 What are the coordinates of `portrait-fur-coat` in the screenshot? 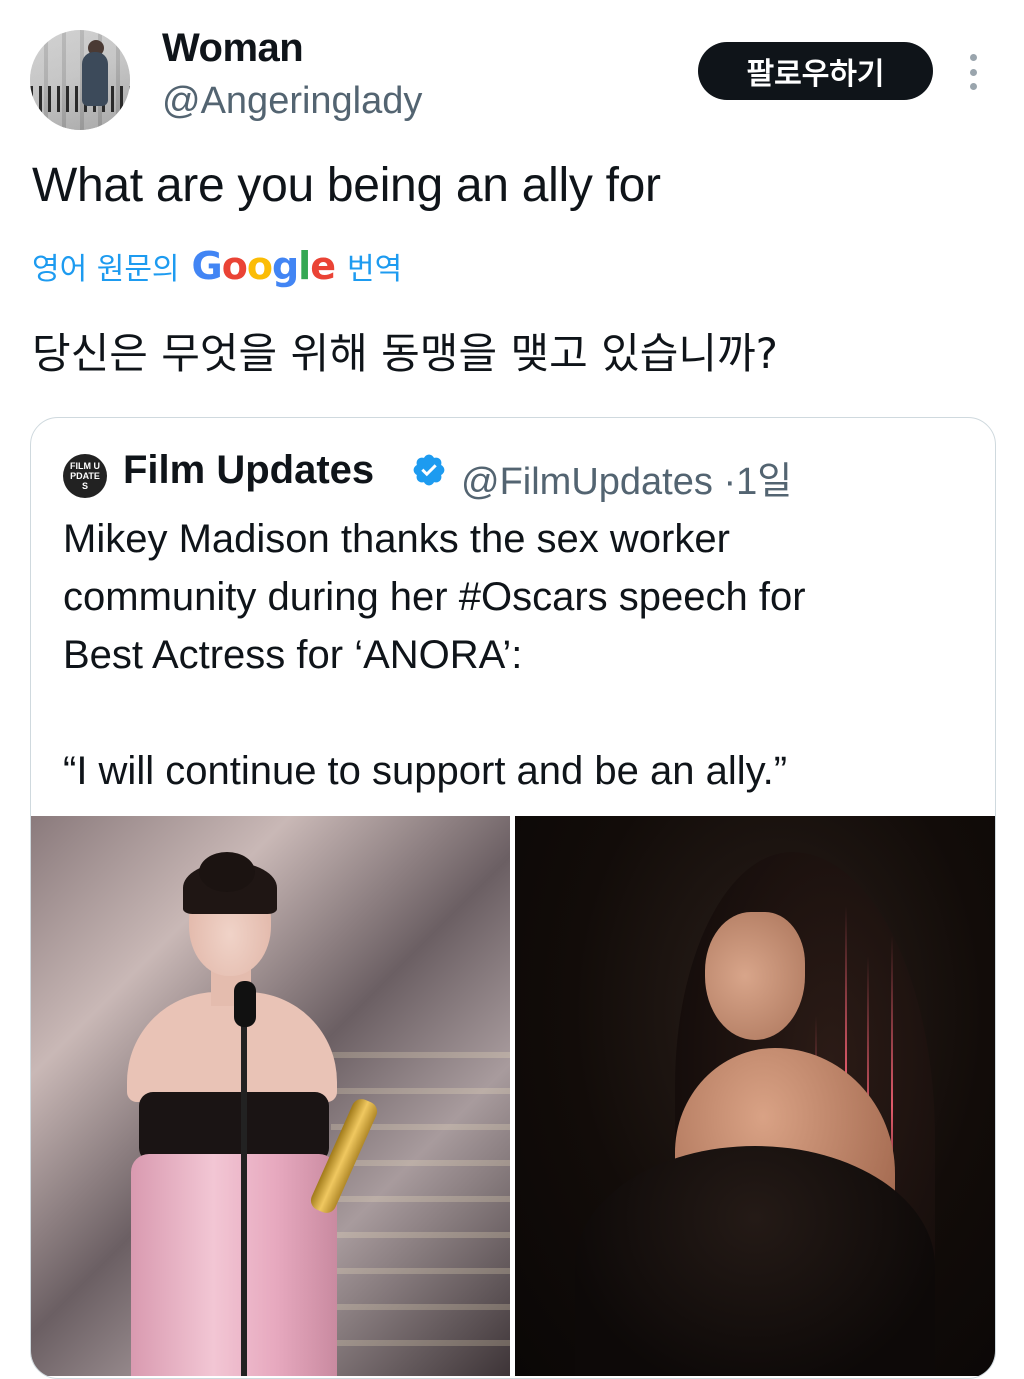 It's located at (755, 1261).